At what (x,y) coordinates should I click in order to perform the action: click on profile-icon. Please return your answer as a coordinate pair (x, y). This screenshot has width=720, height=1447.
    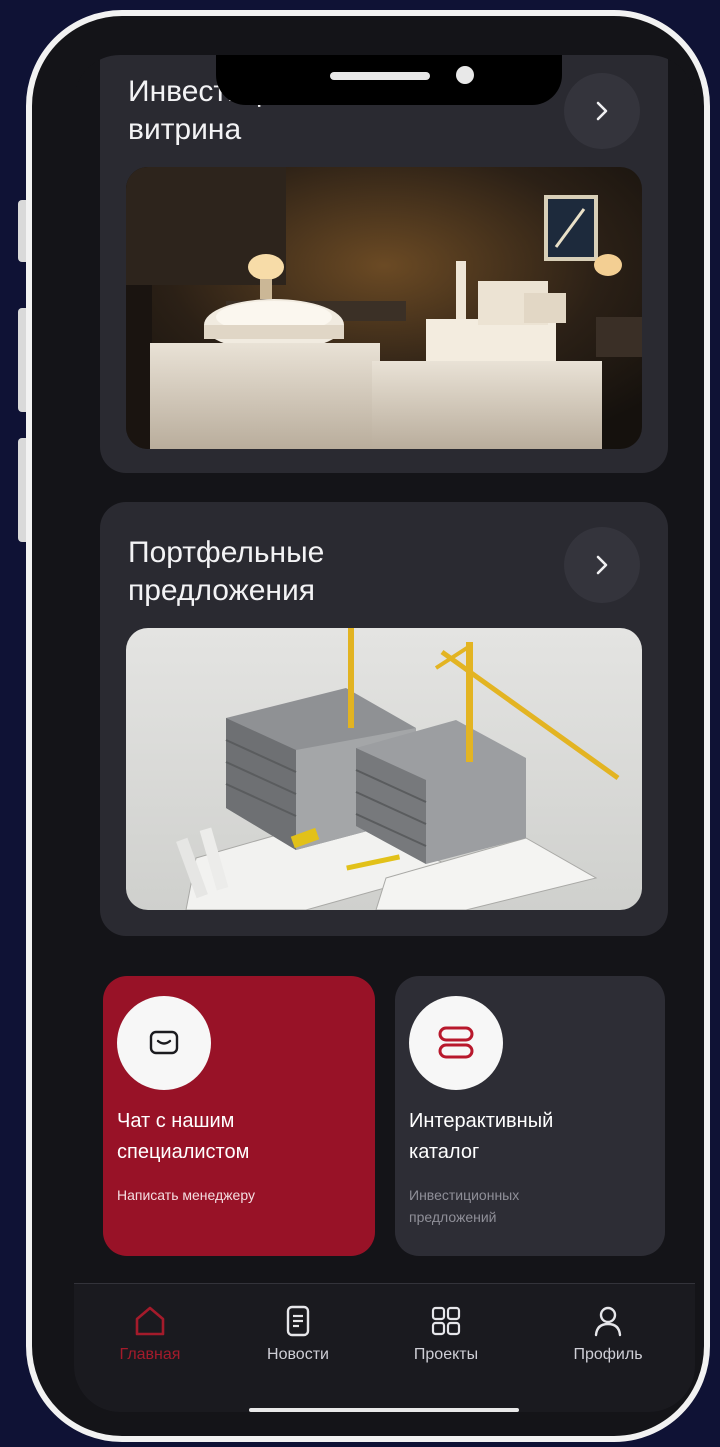
    Looking at the image, I should click on (608, 1321).